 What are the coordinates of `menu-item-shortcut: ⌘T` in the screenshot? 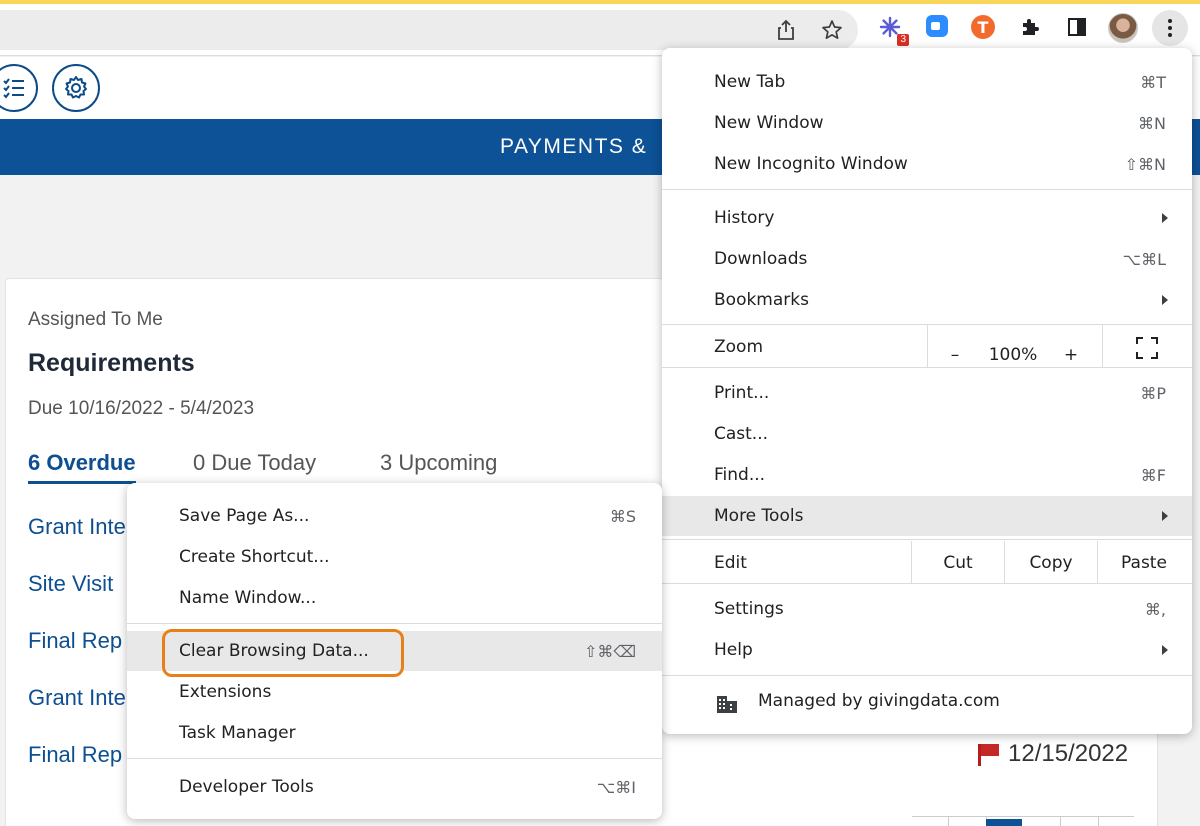 It's located at (1153, 82).